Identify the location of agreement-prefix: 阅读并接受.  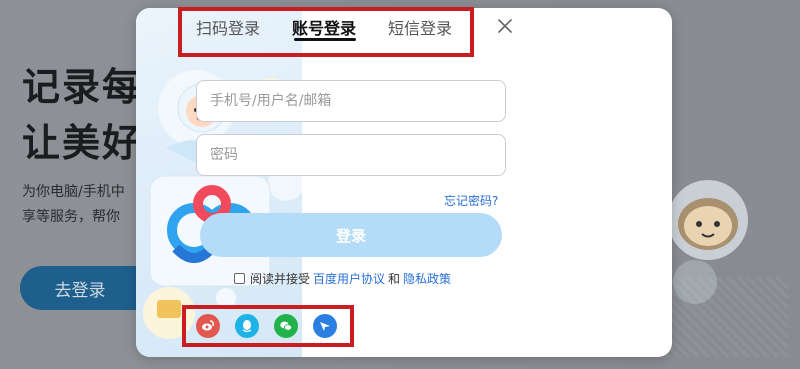
(280, 279).